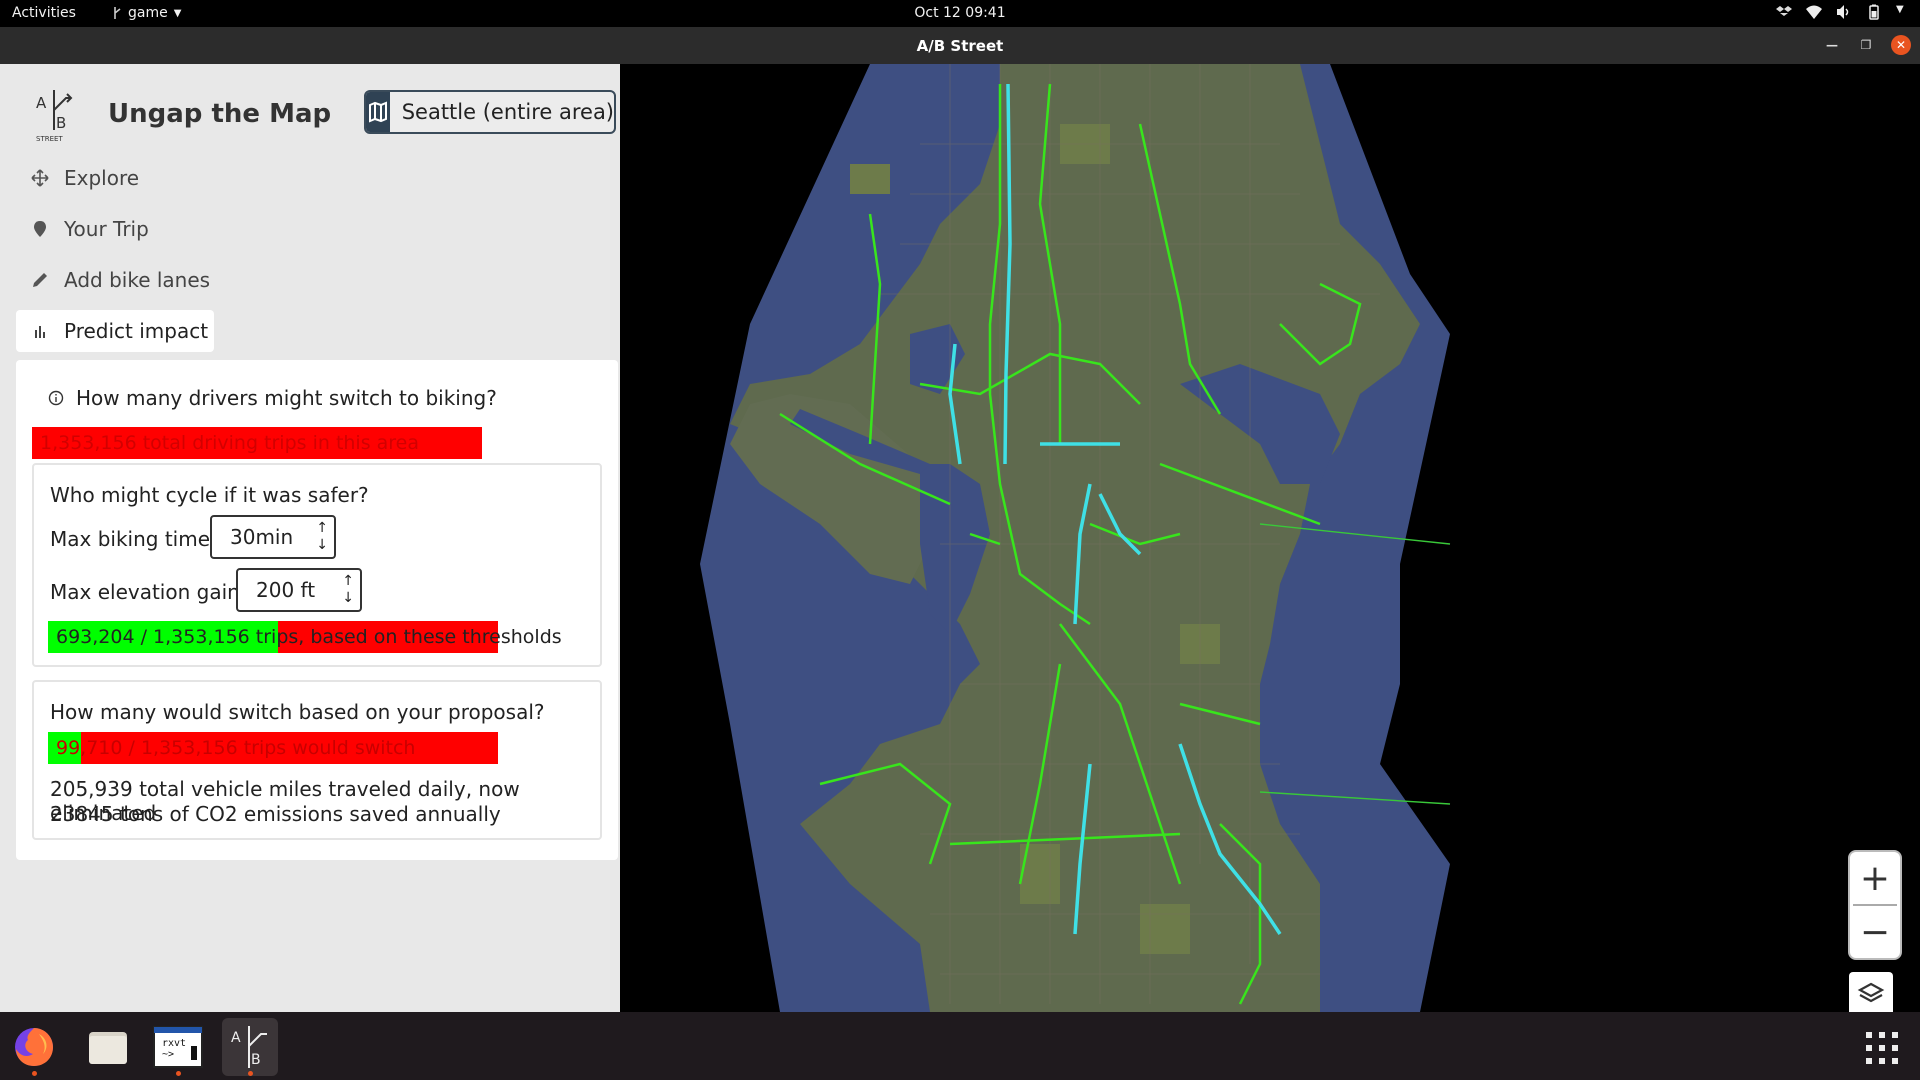 The width and height of the screenshot is (1920, 1080). Describe the element at coordinates (40, 331) in the screenshot. I see `chart-icon` at that location.